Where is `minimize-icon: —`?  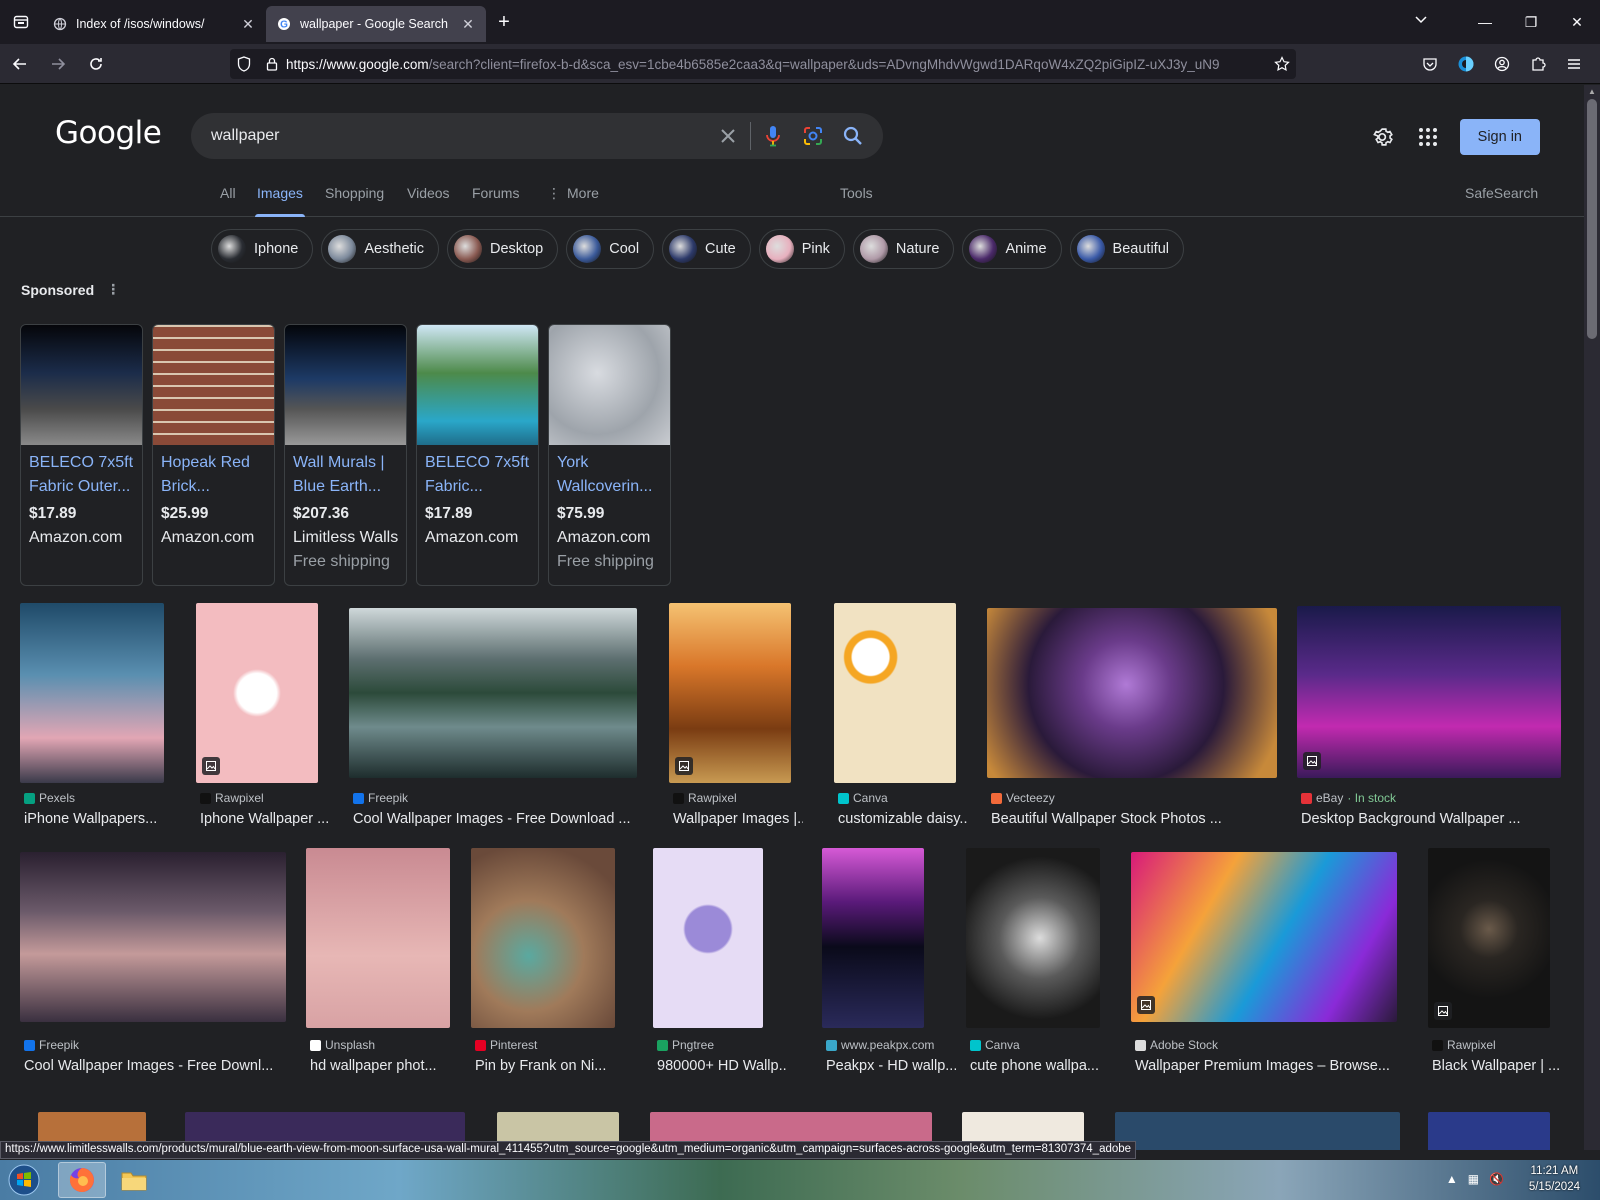
minimize-icon: — is located at coordinates (1485, 22).